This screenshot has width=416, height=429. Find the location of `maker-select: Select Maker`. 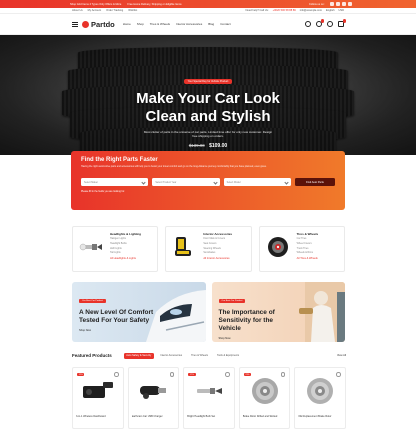

maker-select: Select Maker is located at coordinates (115, 182).